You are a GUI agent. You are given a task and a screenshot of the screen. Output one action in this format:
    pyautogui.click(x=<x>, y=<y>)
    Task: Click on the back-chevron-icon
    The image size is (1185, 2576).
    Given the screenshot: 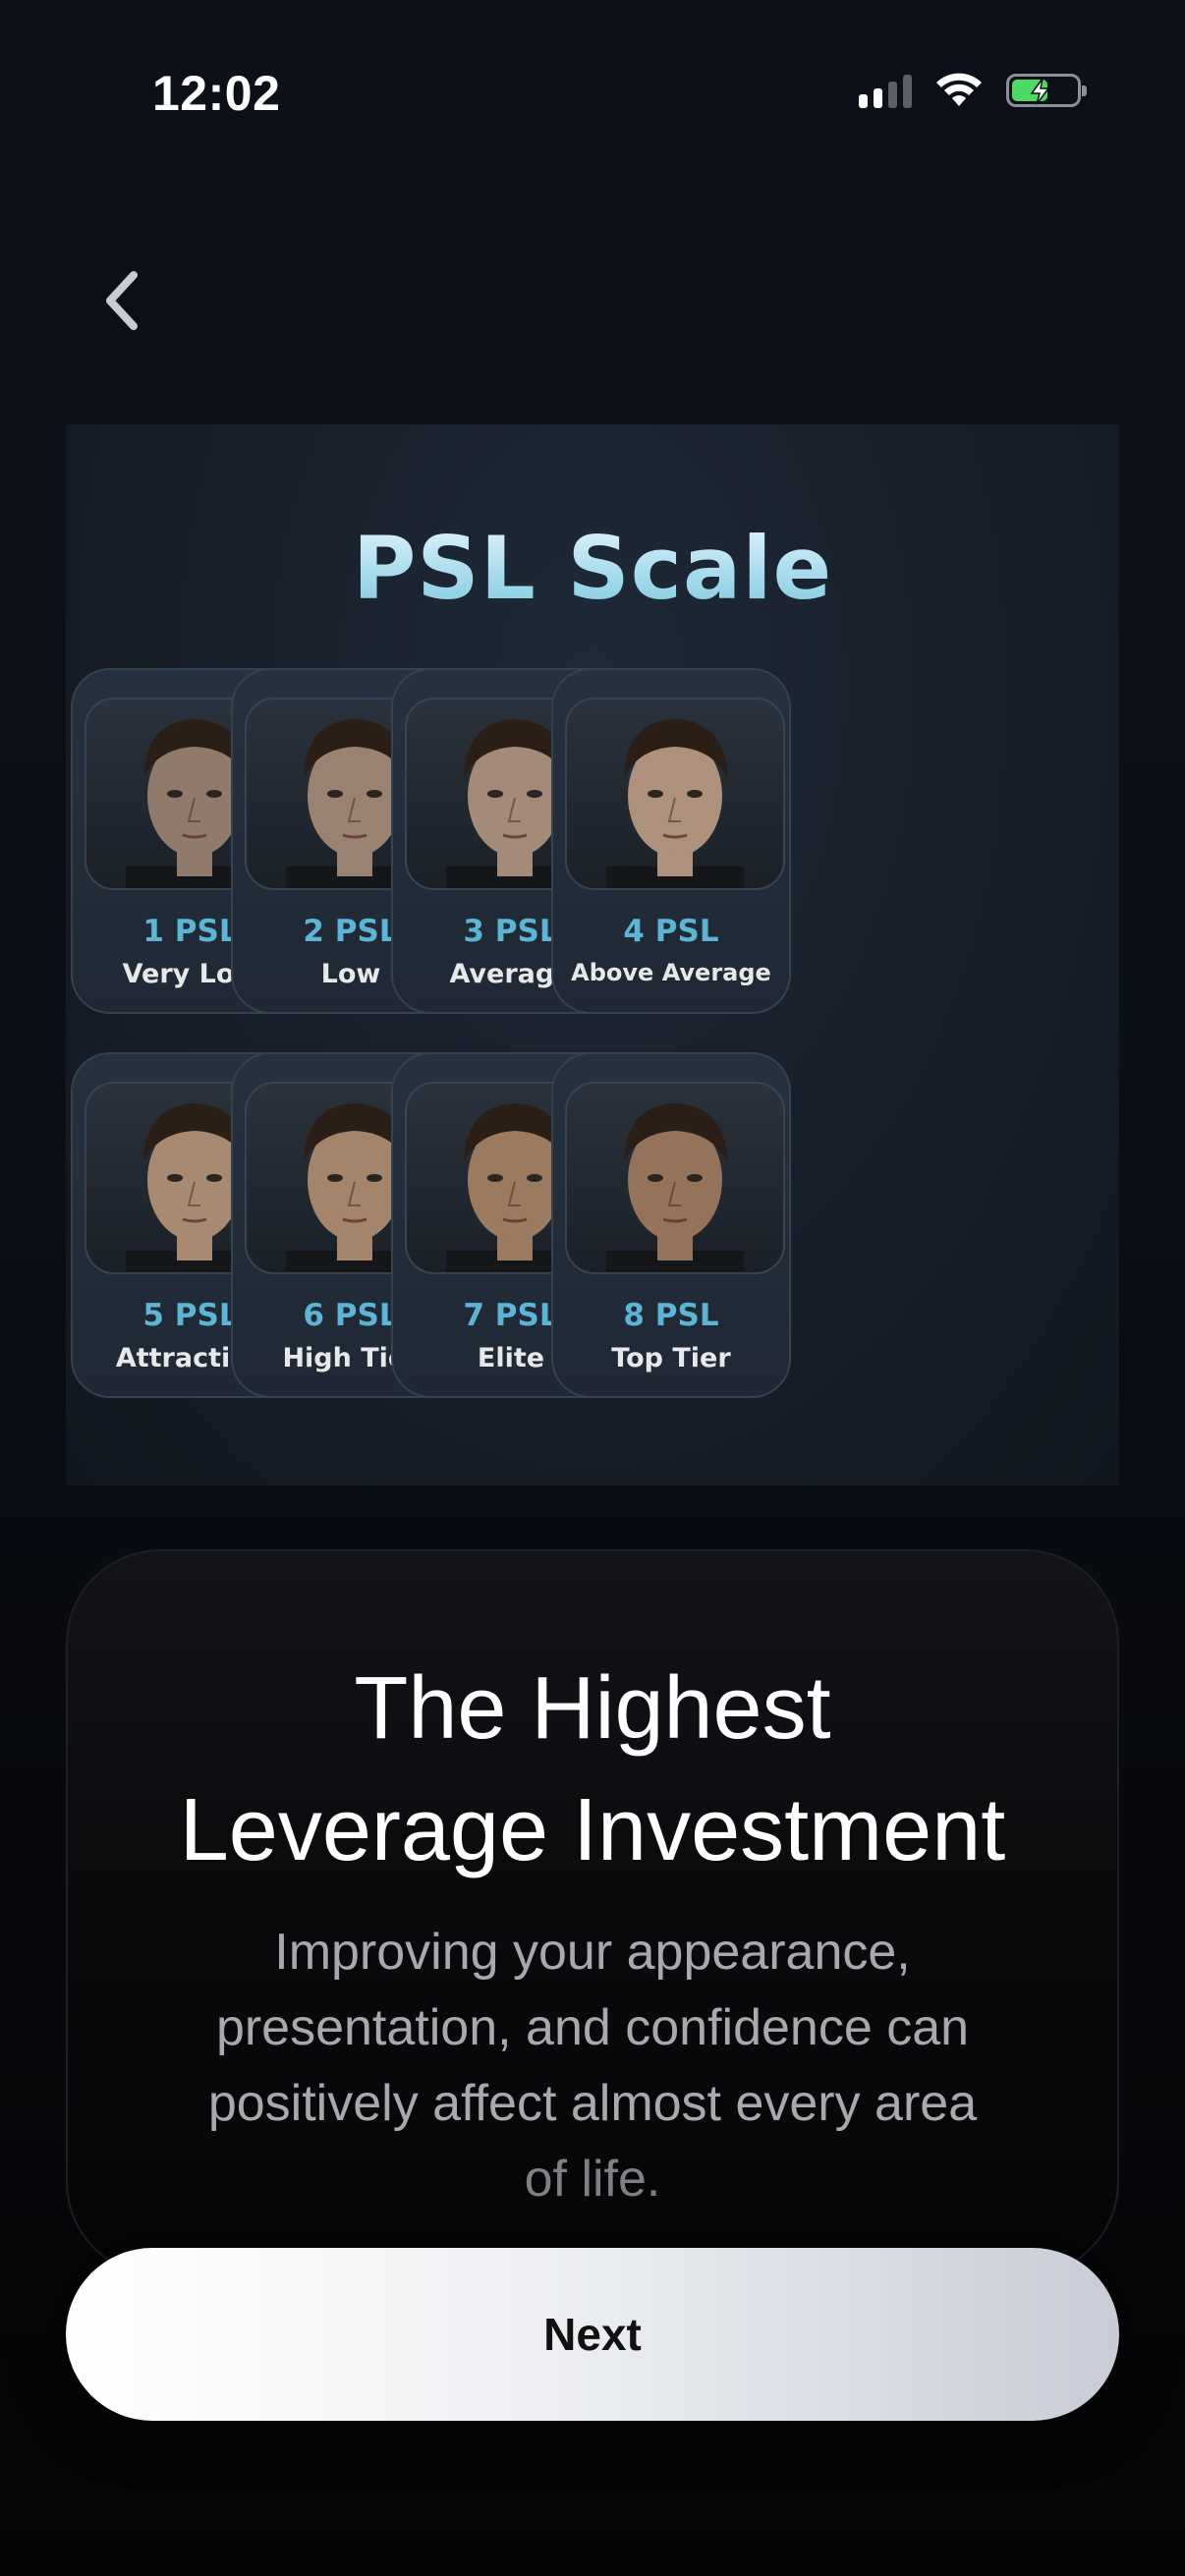 What is the action you would take?
    pyautogui.click(x=122, y=300)
    